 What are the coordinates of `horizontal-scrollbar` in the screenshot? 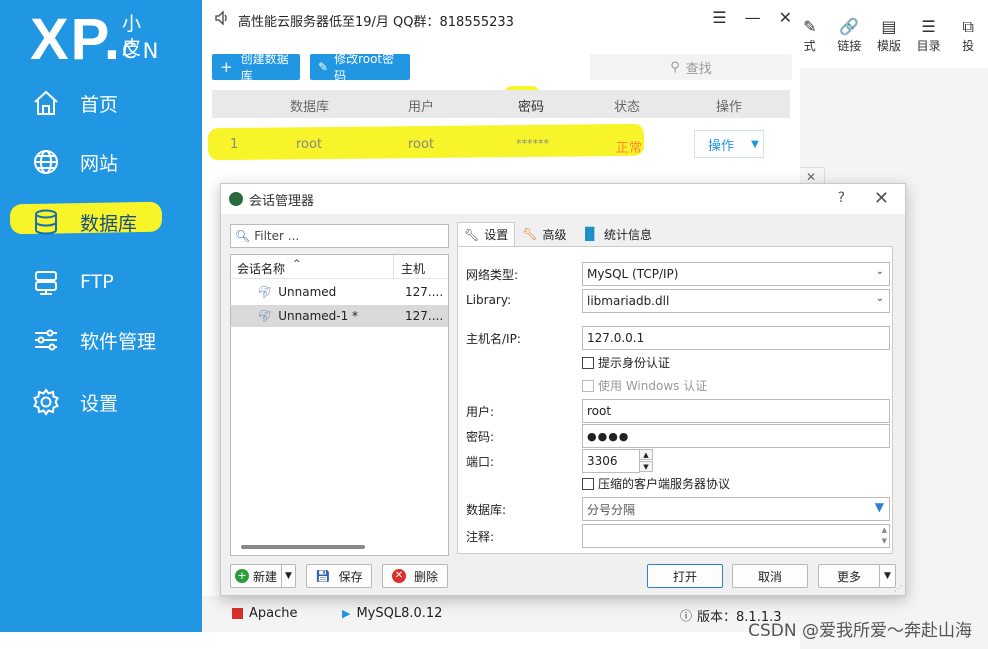 It's located at (303, 547).